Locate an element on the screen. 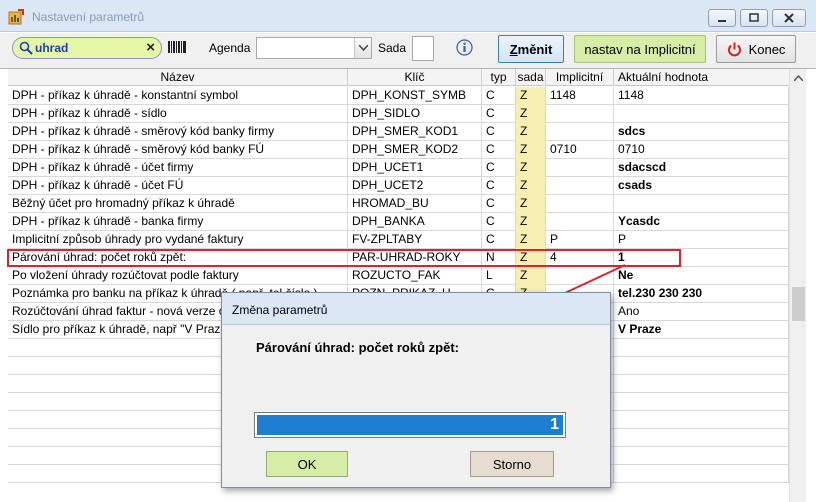 This screenshot has width=816, height=502. cell-current-value: sdacscd is located at coordinates (701, 168).